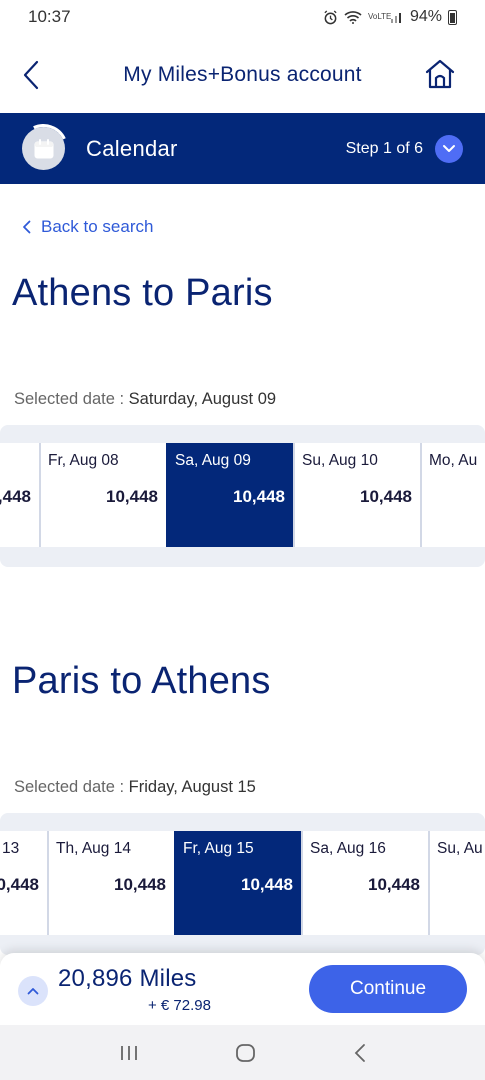 The width and height of the screenshot is (485, 1080). Describe the element at coordinates (353, 17) in the screenshot. I see `wifi-icon` at that location.